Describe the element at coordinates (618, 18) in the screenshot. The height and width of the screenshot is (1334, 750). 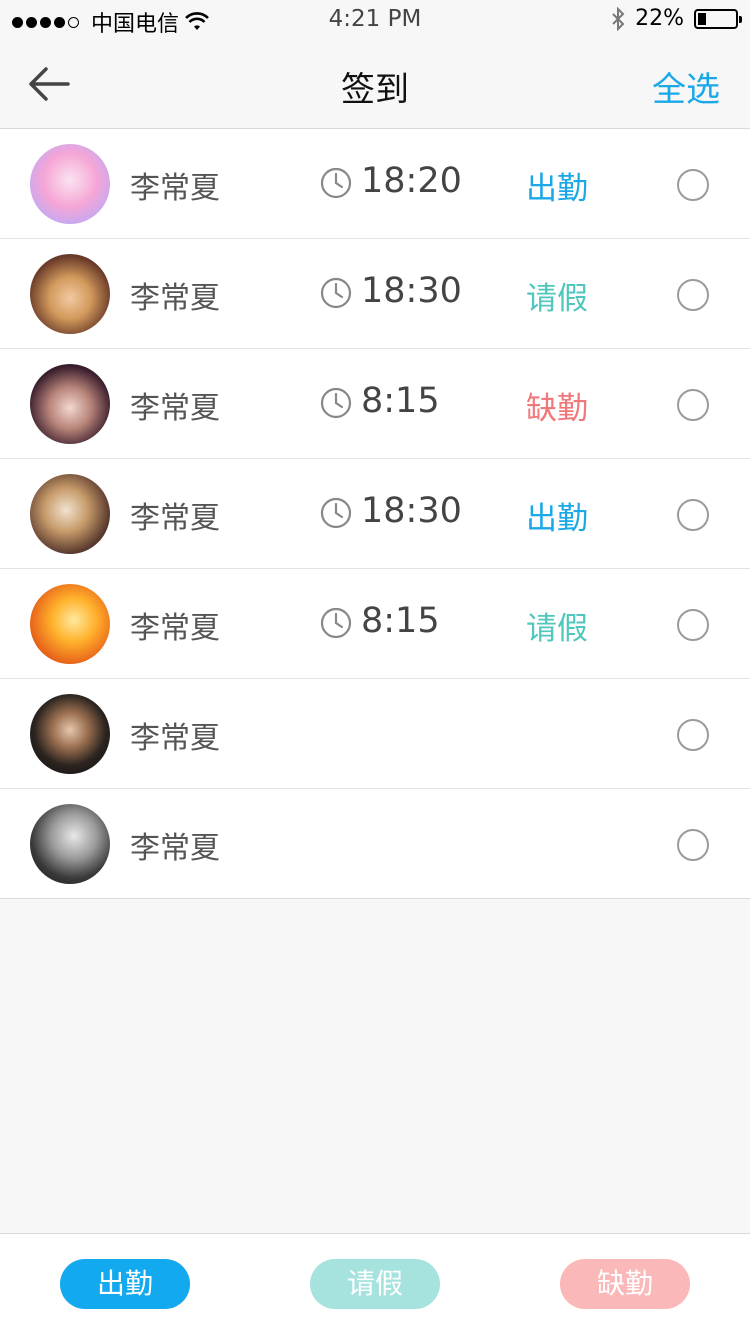
I see `bluetooth-icon` at that location.